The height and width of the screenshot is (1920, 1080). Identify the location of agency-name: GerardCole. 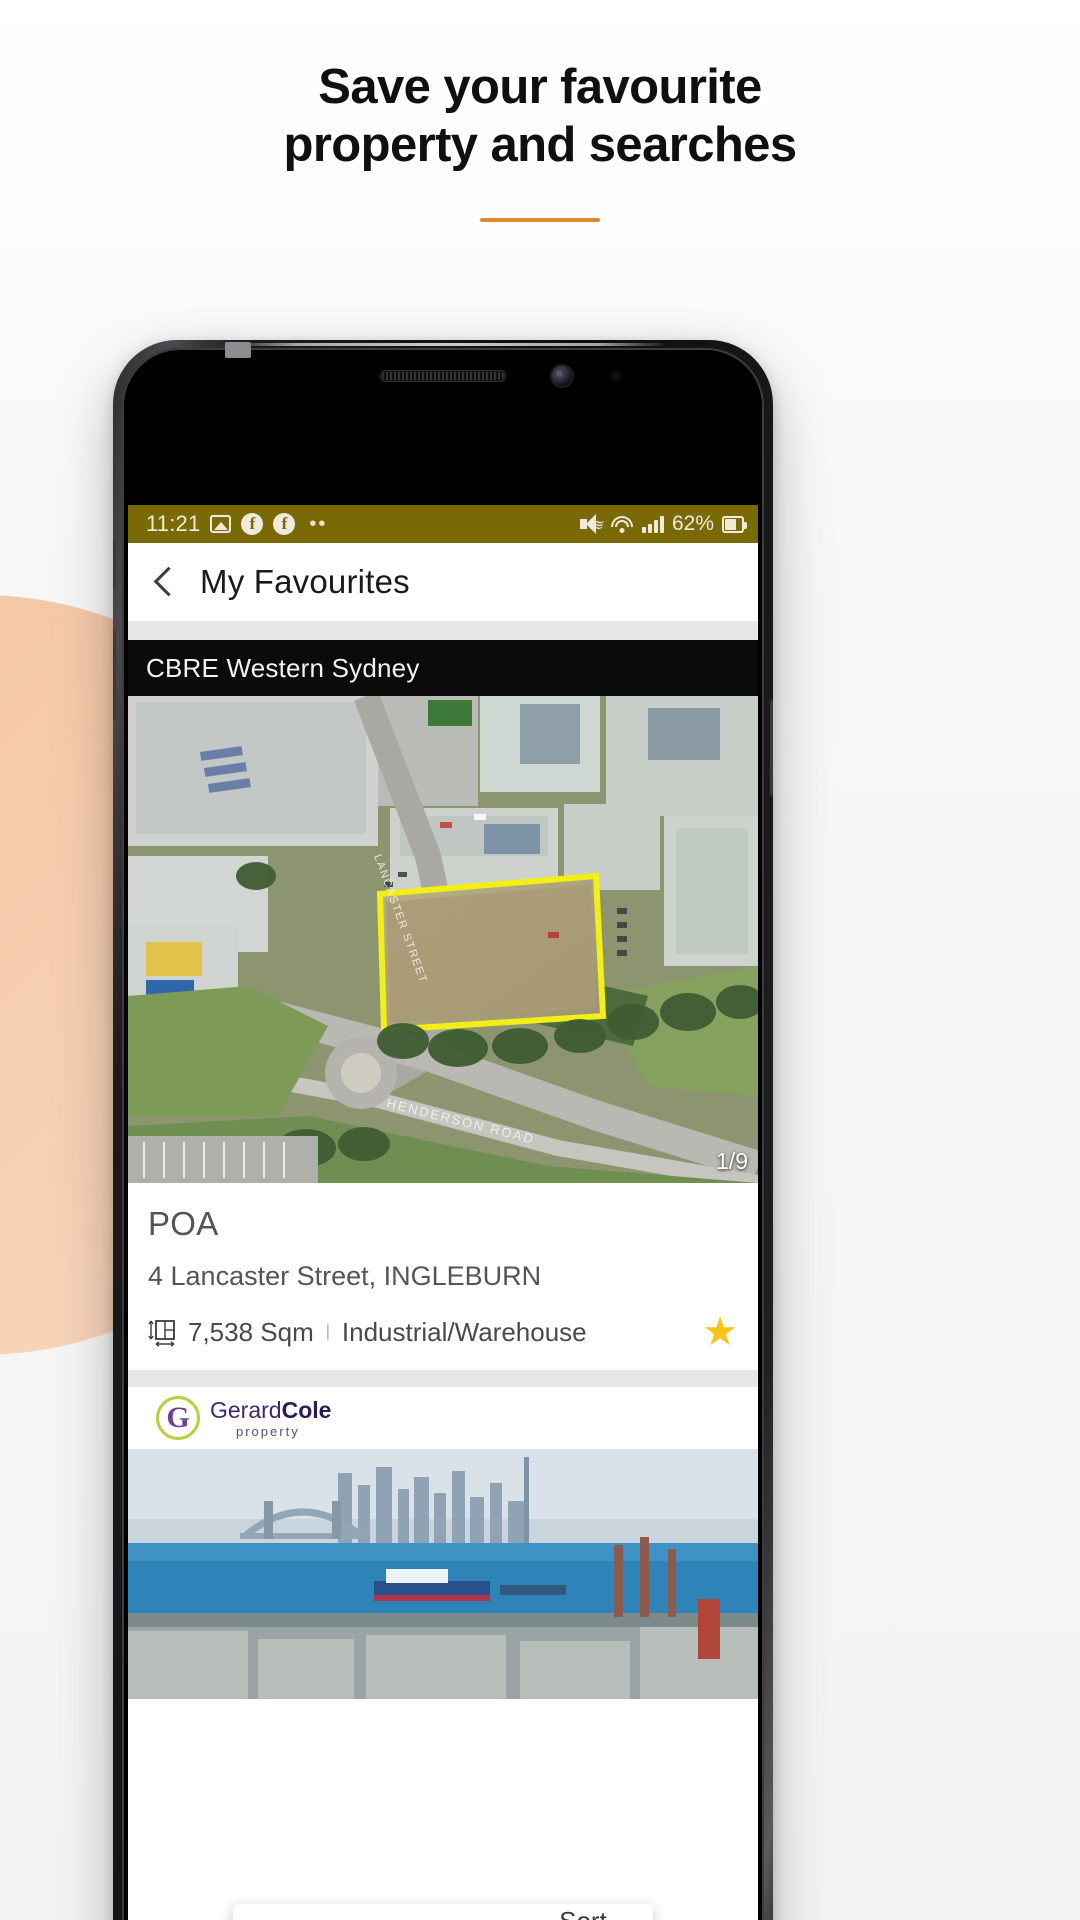
(271, 1409).